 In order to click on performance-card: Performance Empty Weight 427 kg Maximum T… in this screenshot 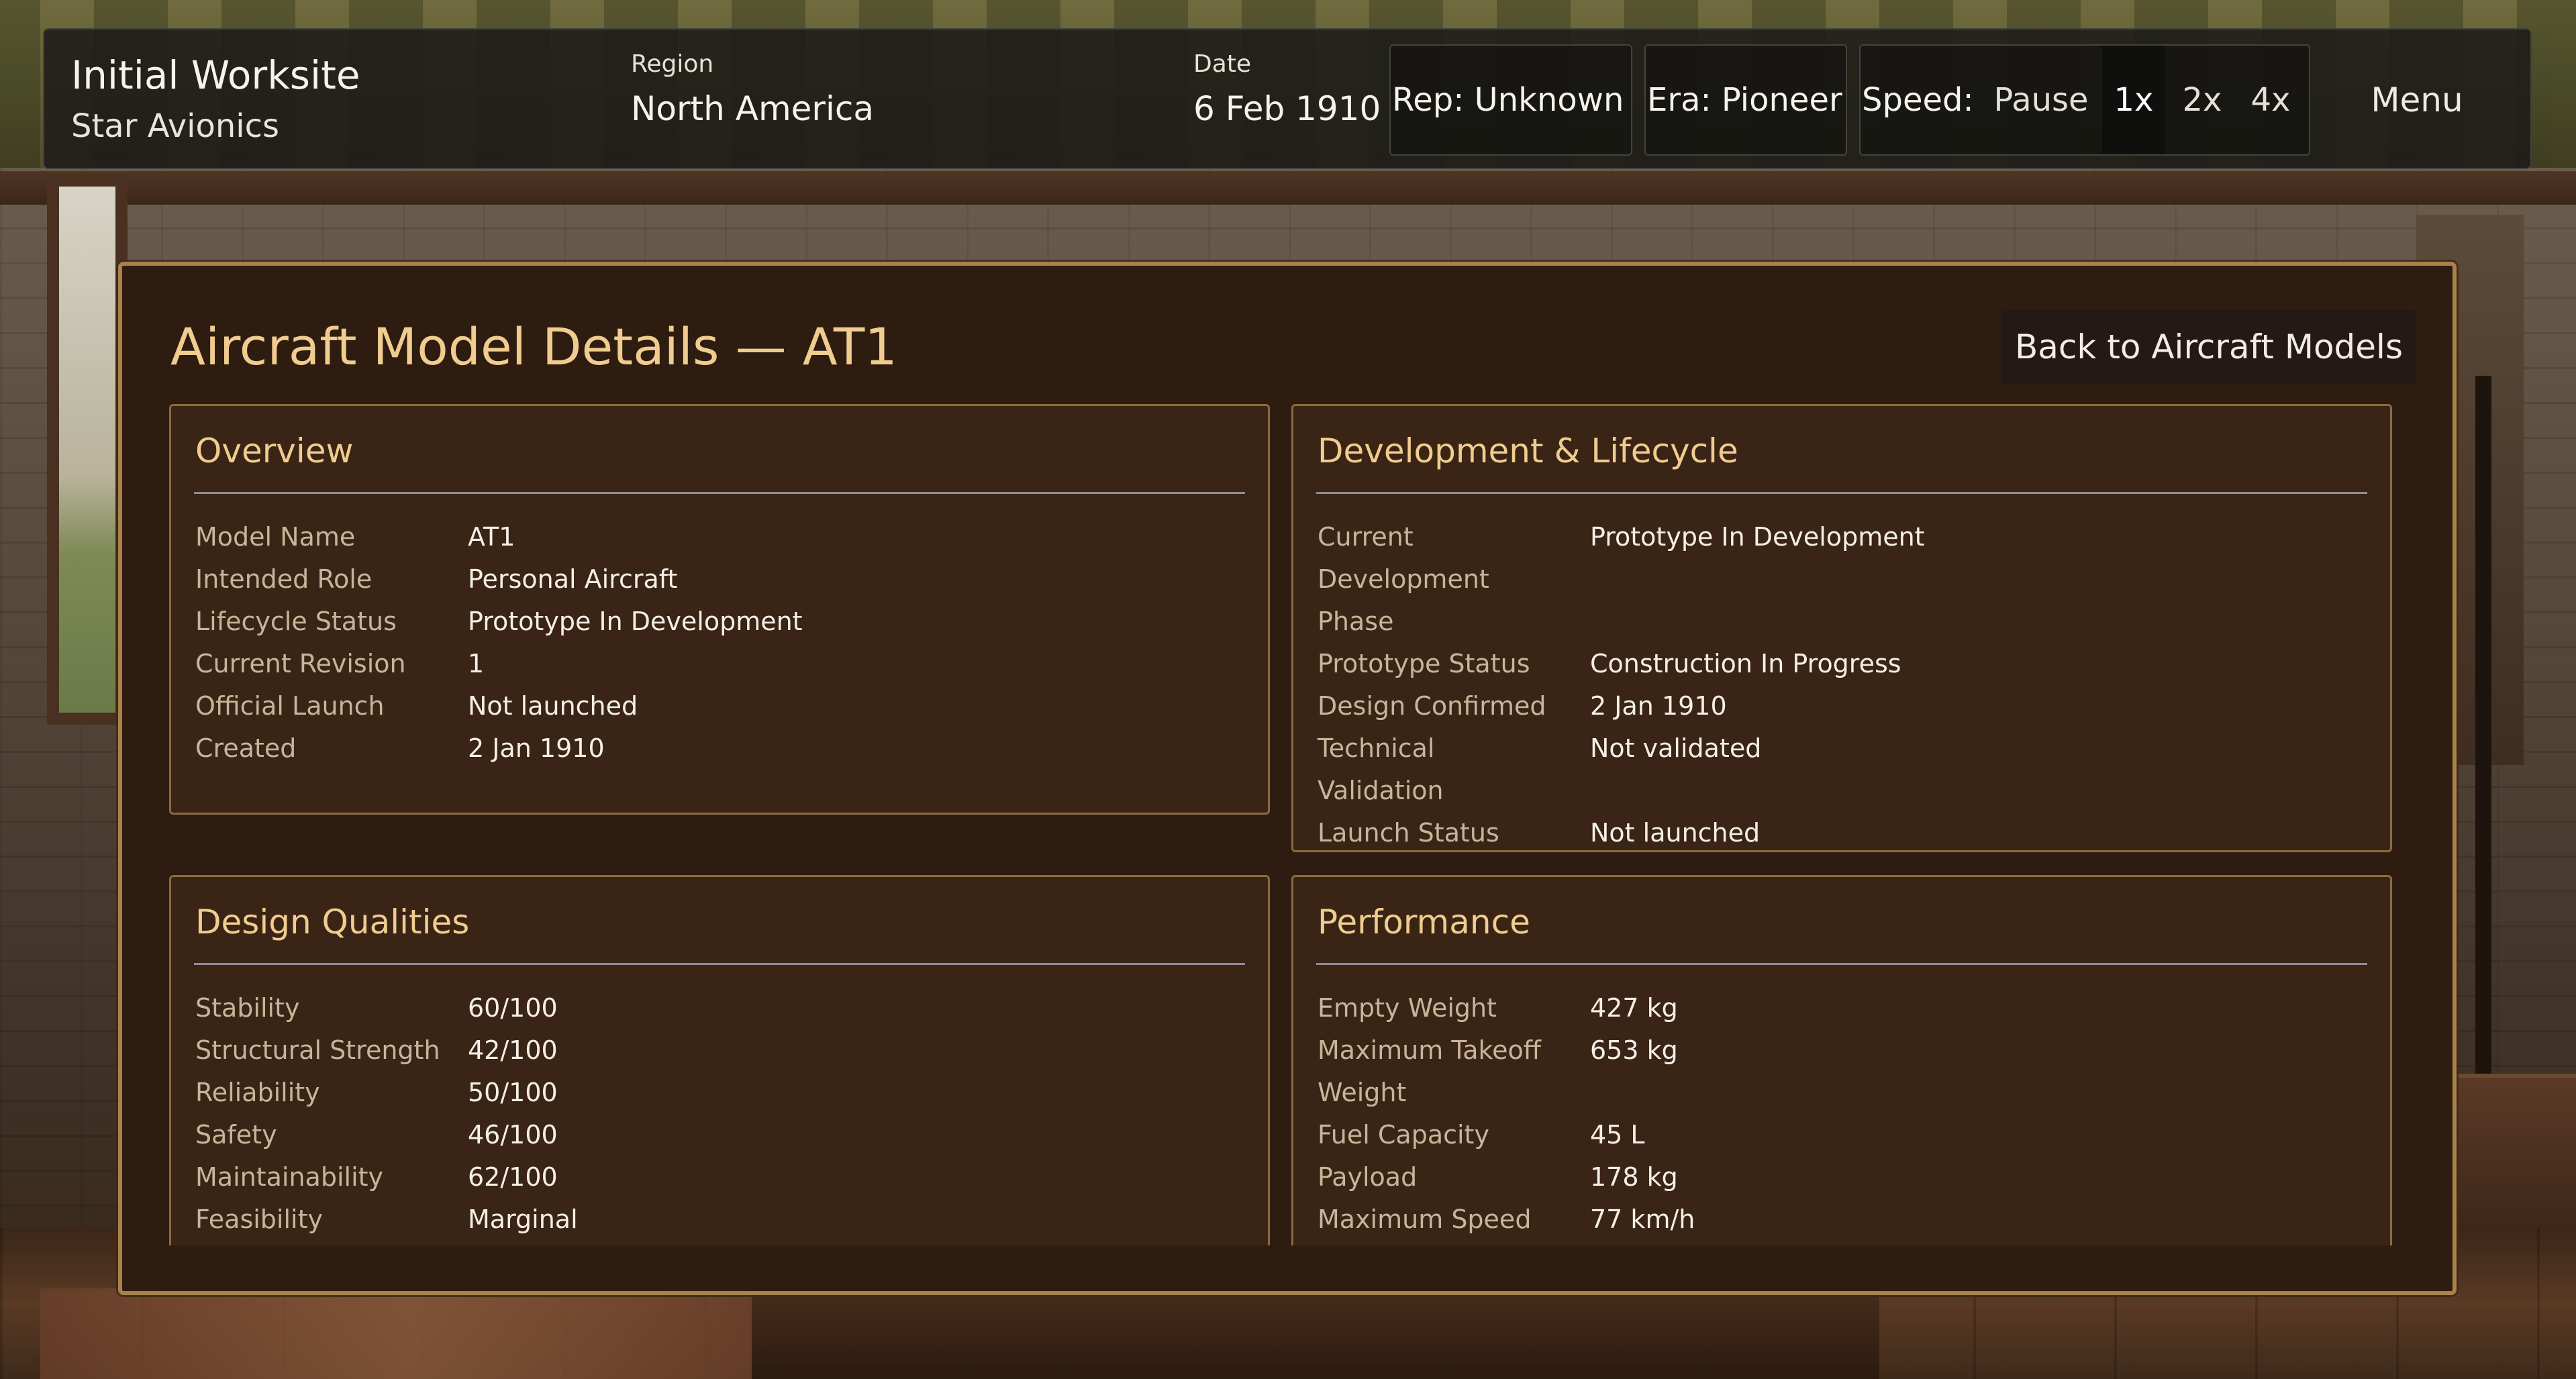, I will do `click(1841, 1060)`.